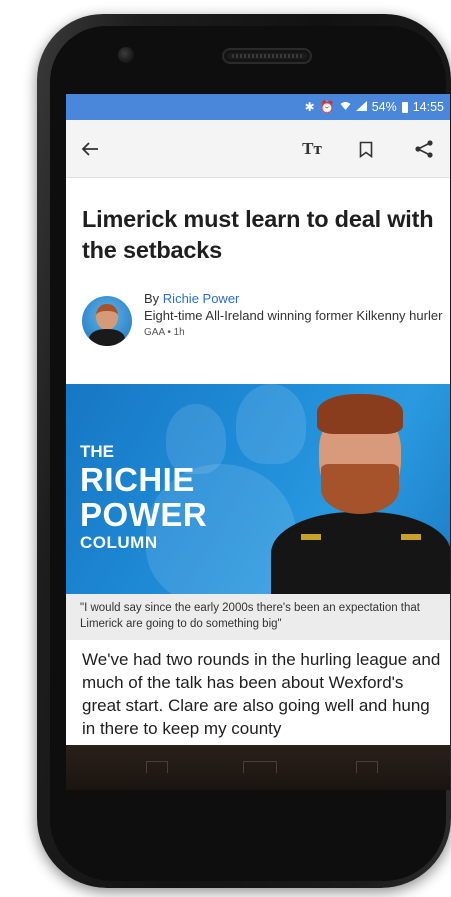 This screenshot has width=451, height=897. What do you see at coordinates (144, 514) in the screenshot?
I see `hero-title-line-3: POWER` at bounding box center [144, 514].